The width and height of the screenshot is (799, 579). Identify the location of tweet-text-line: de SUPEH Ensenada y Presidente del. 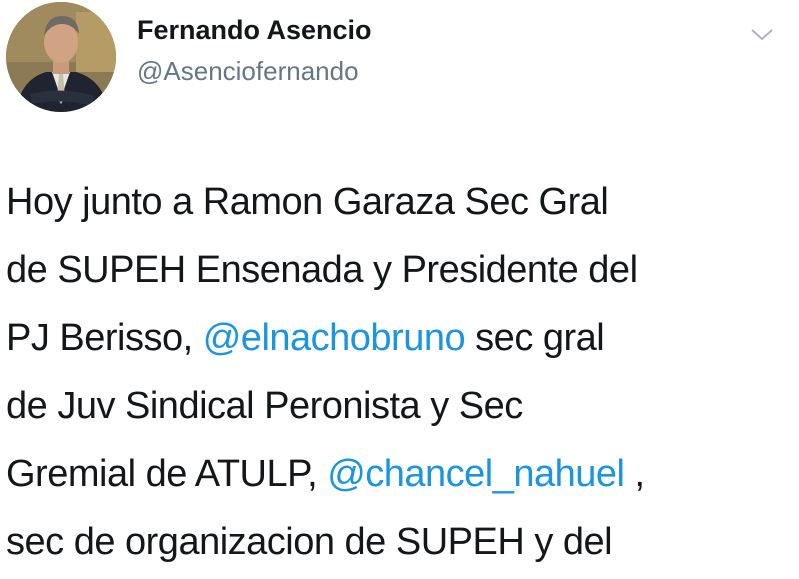
(322, 270).